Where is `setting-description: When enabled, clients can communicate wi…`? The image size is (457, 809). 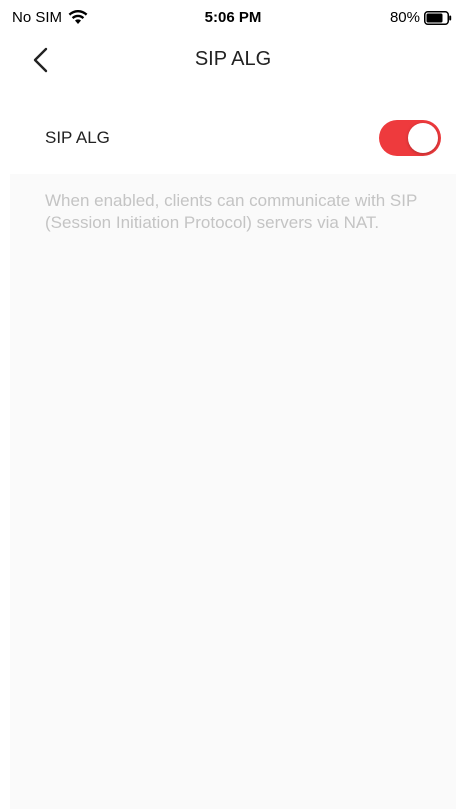
setting-description: When enabled, clients can communicate wi… is located at coordinates (231, 211).